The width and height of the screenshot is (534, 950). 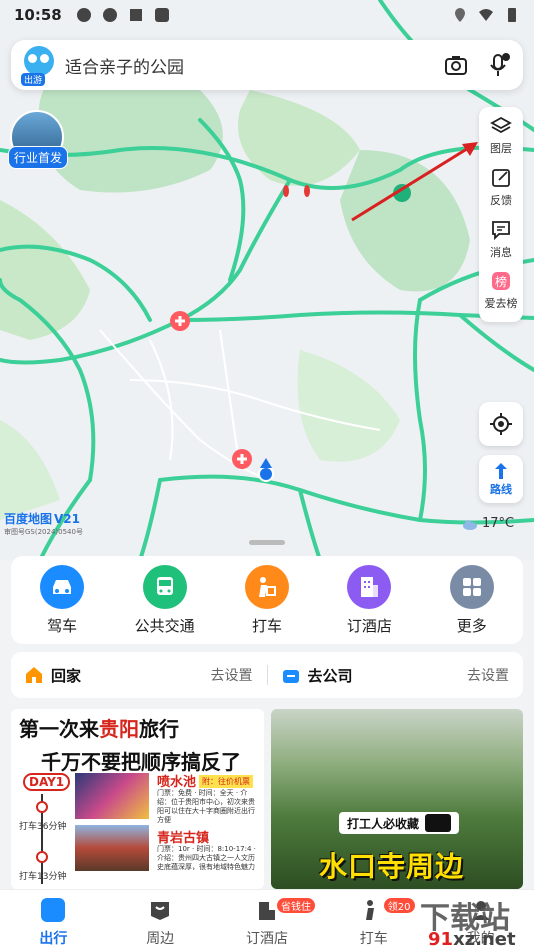 What do you see at coordinates (501, 471) in the screenshot?
I see `route-arrow-icon` at bounding box center [501, 471].